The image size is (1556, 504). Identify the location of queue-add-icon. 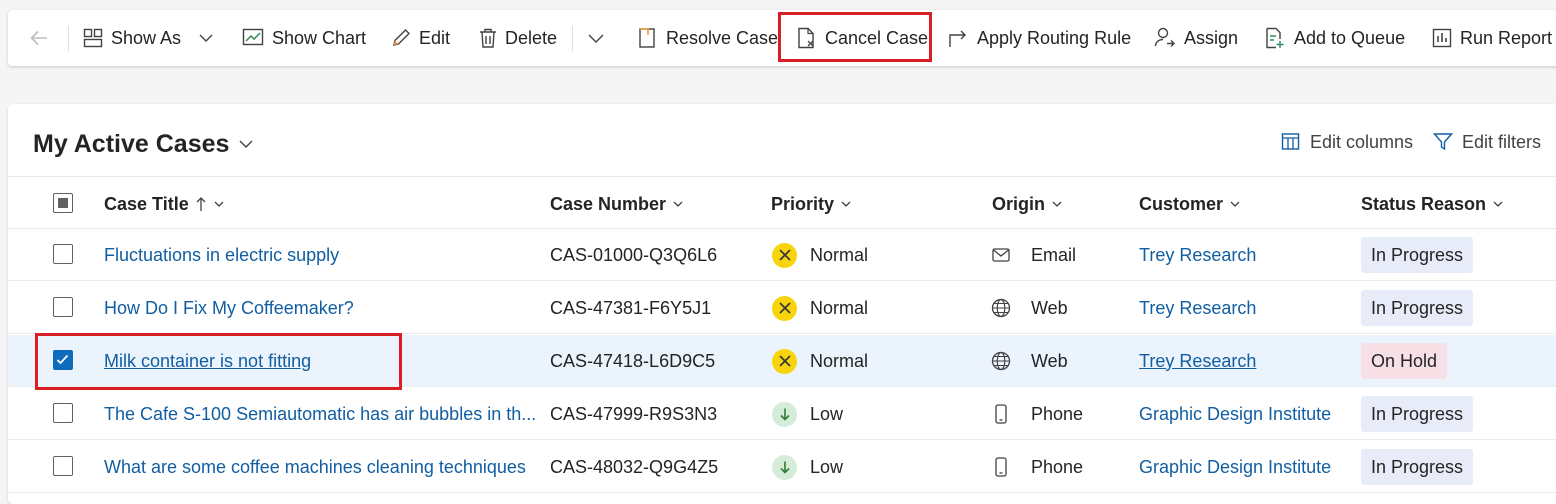
(1275, 38).